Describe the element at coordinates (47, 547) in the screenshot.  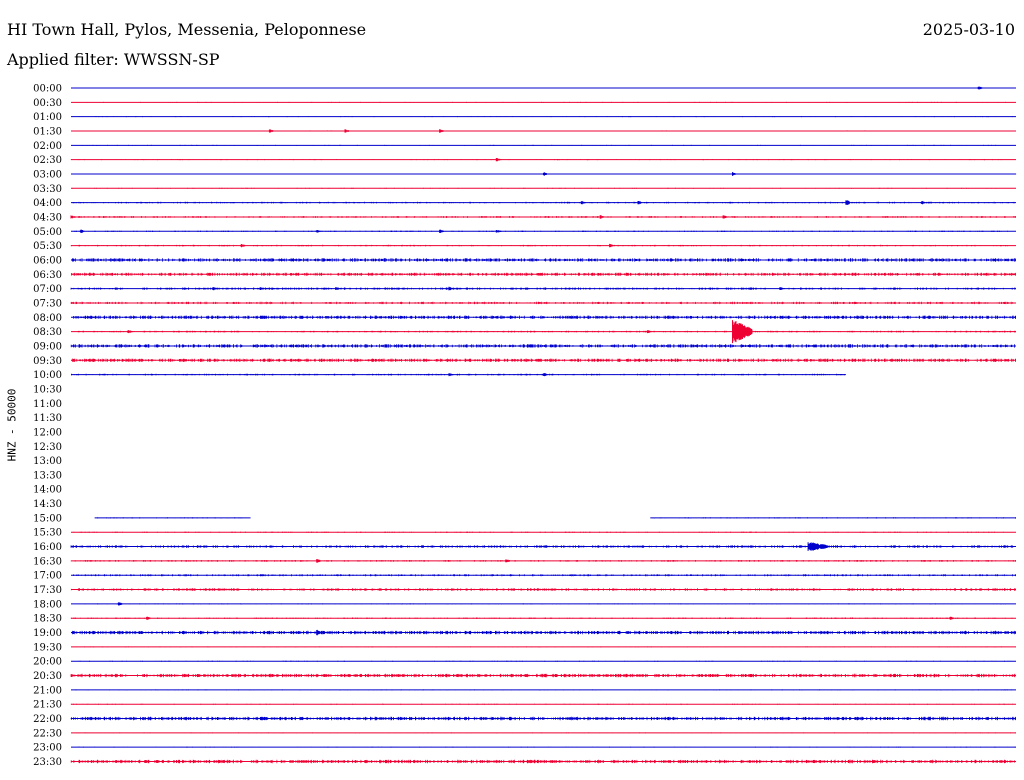
I see `time-tick-label: 16:00` at that location.